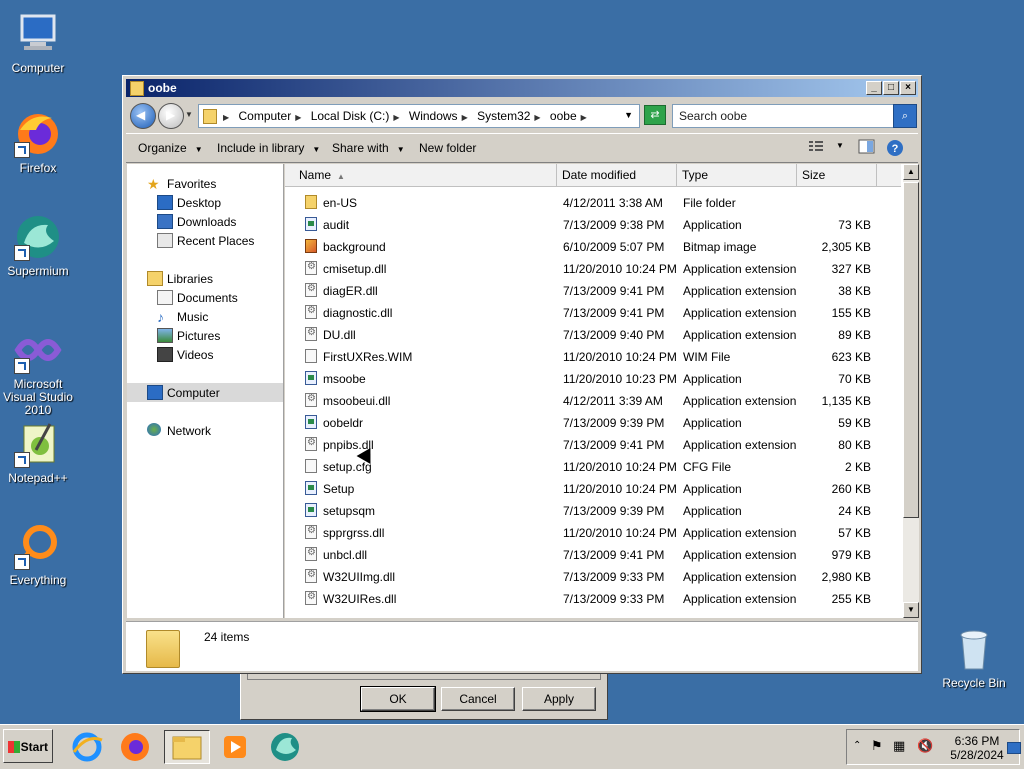  I want to click on desktop-icon-notepadpp: Notepad++, so click(38, 452).